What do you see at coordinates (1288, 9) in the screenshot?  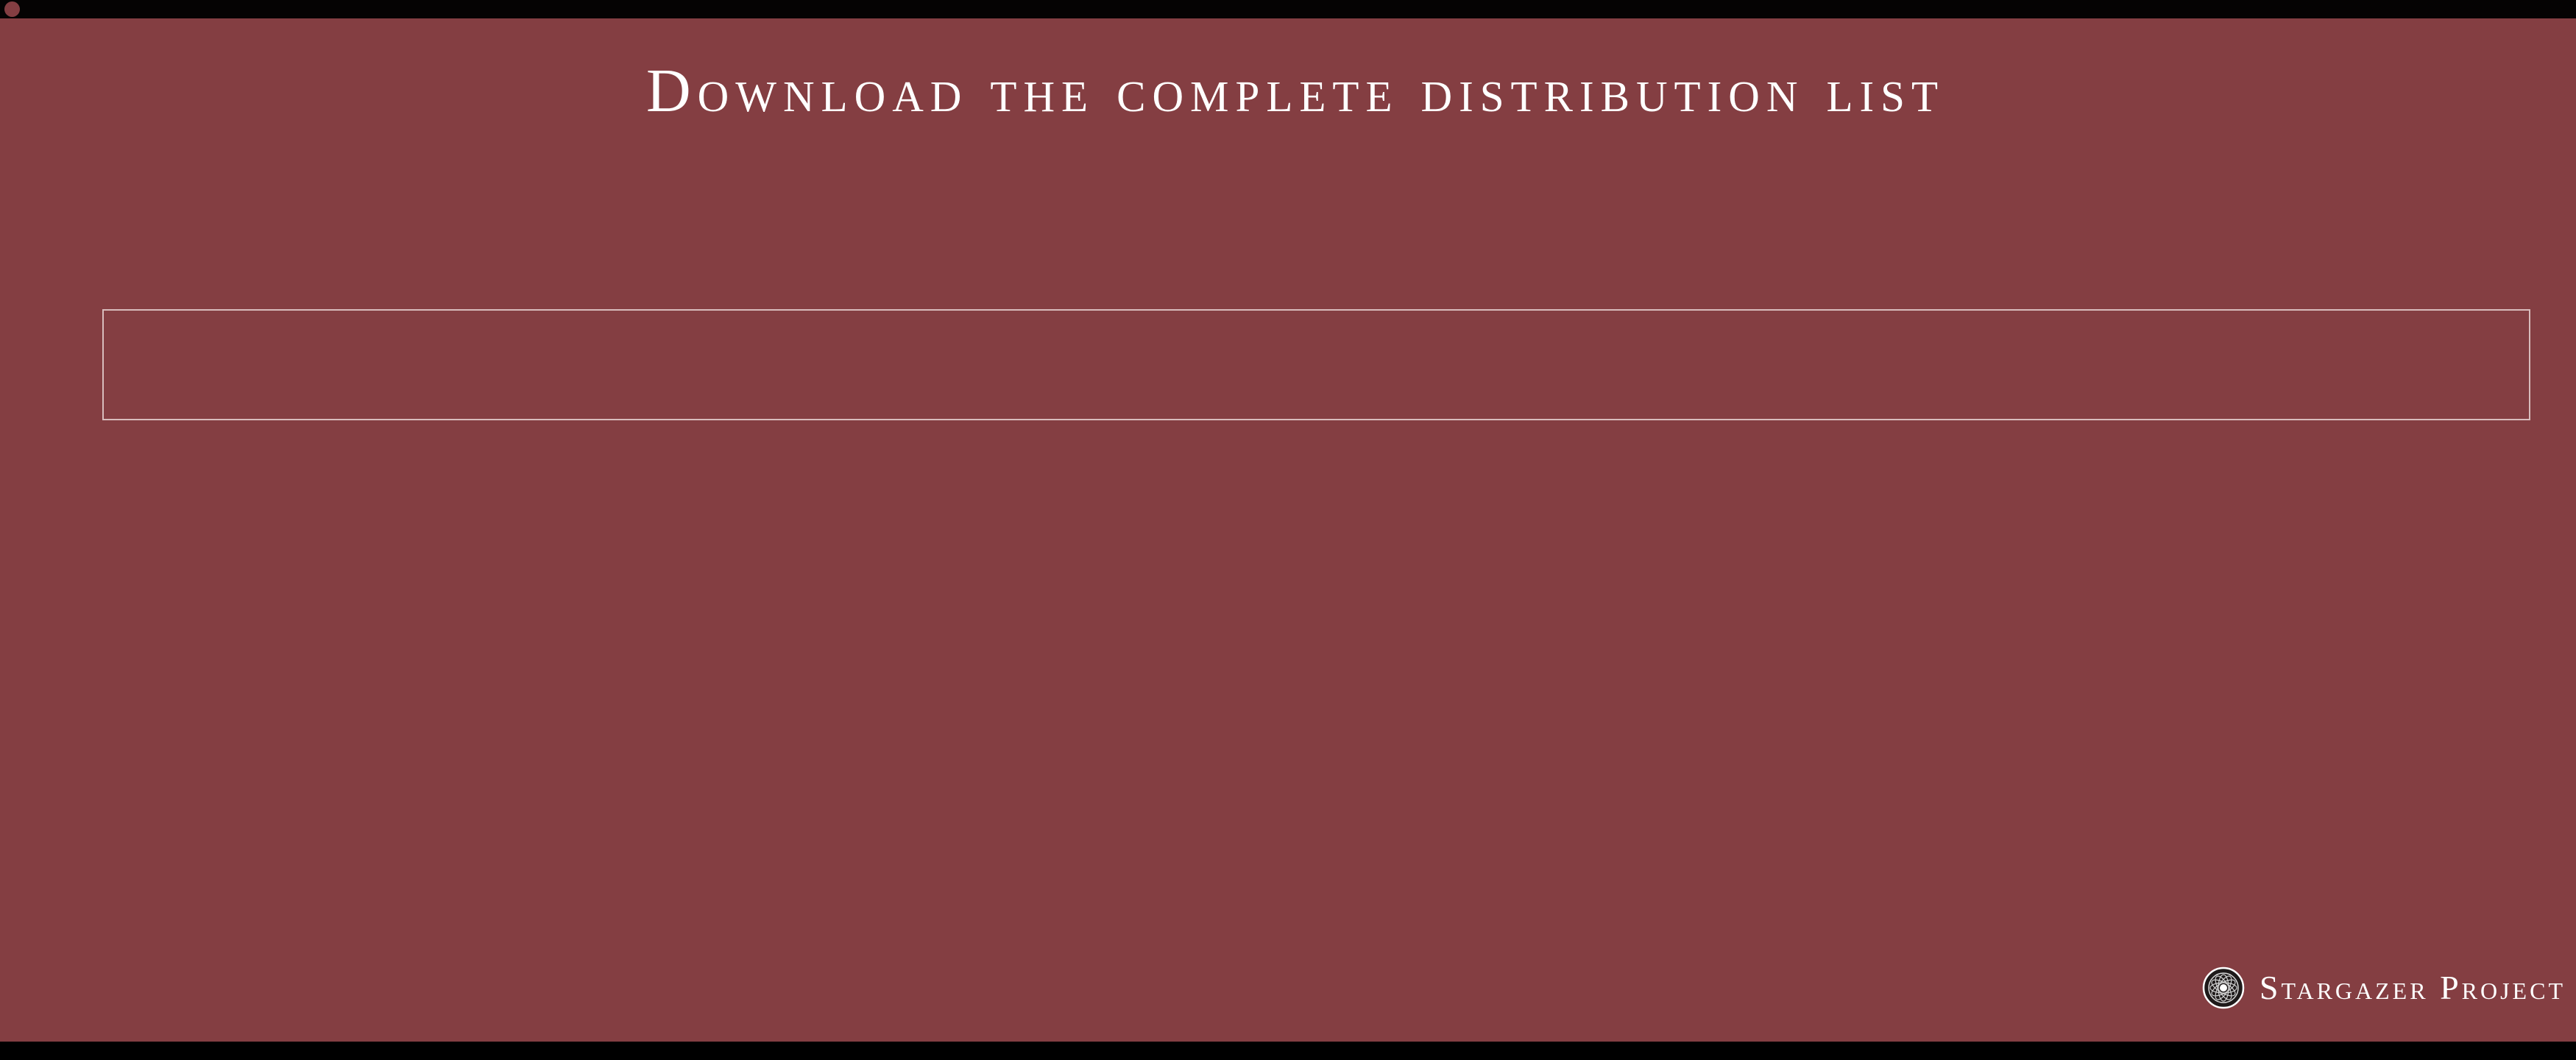 I see `top-bar` at bounding box center [1288, 9].